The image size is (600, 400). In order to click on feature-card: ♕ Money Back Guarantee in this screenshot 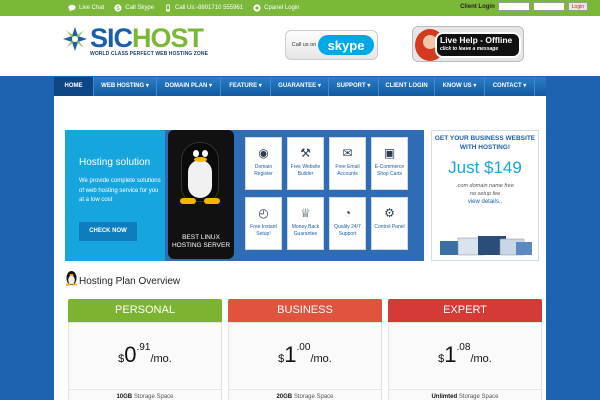, I will do `click(305, 223)`.